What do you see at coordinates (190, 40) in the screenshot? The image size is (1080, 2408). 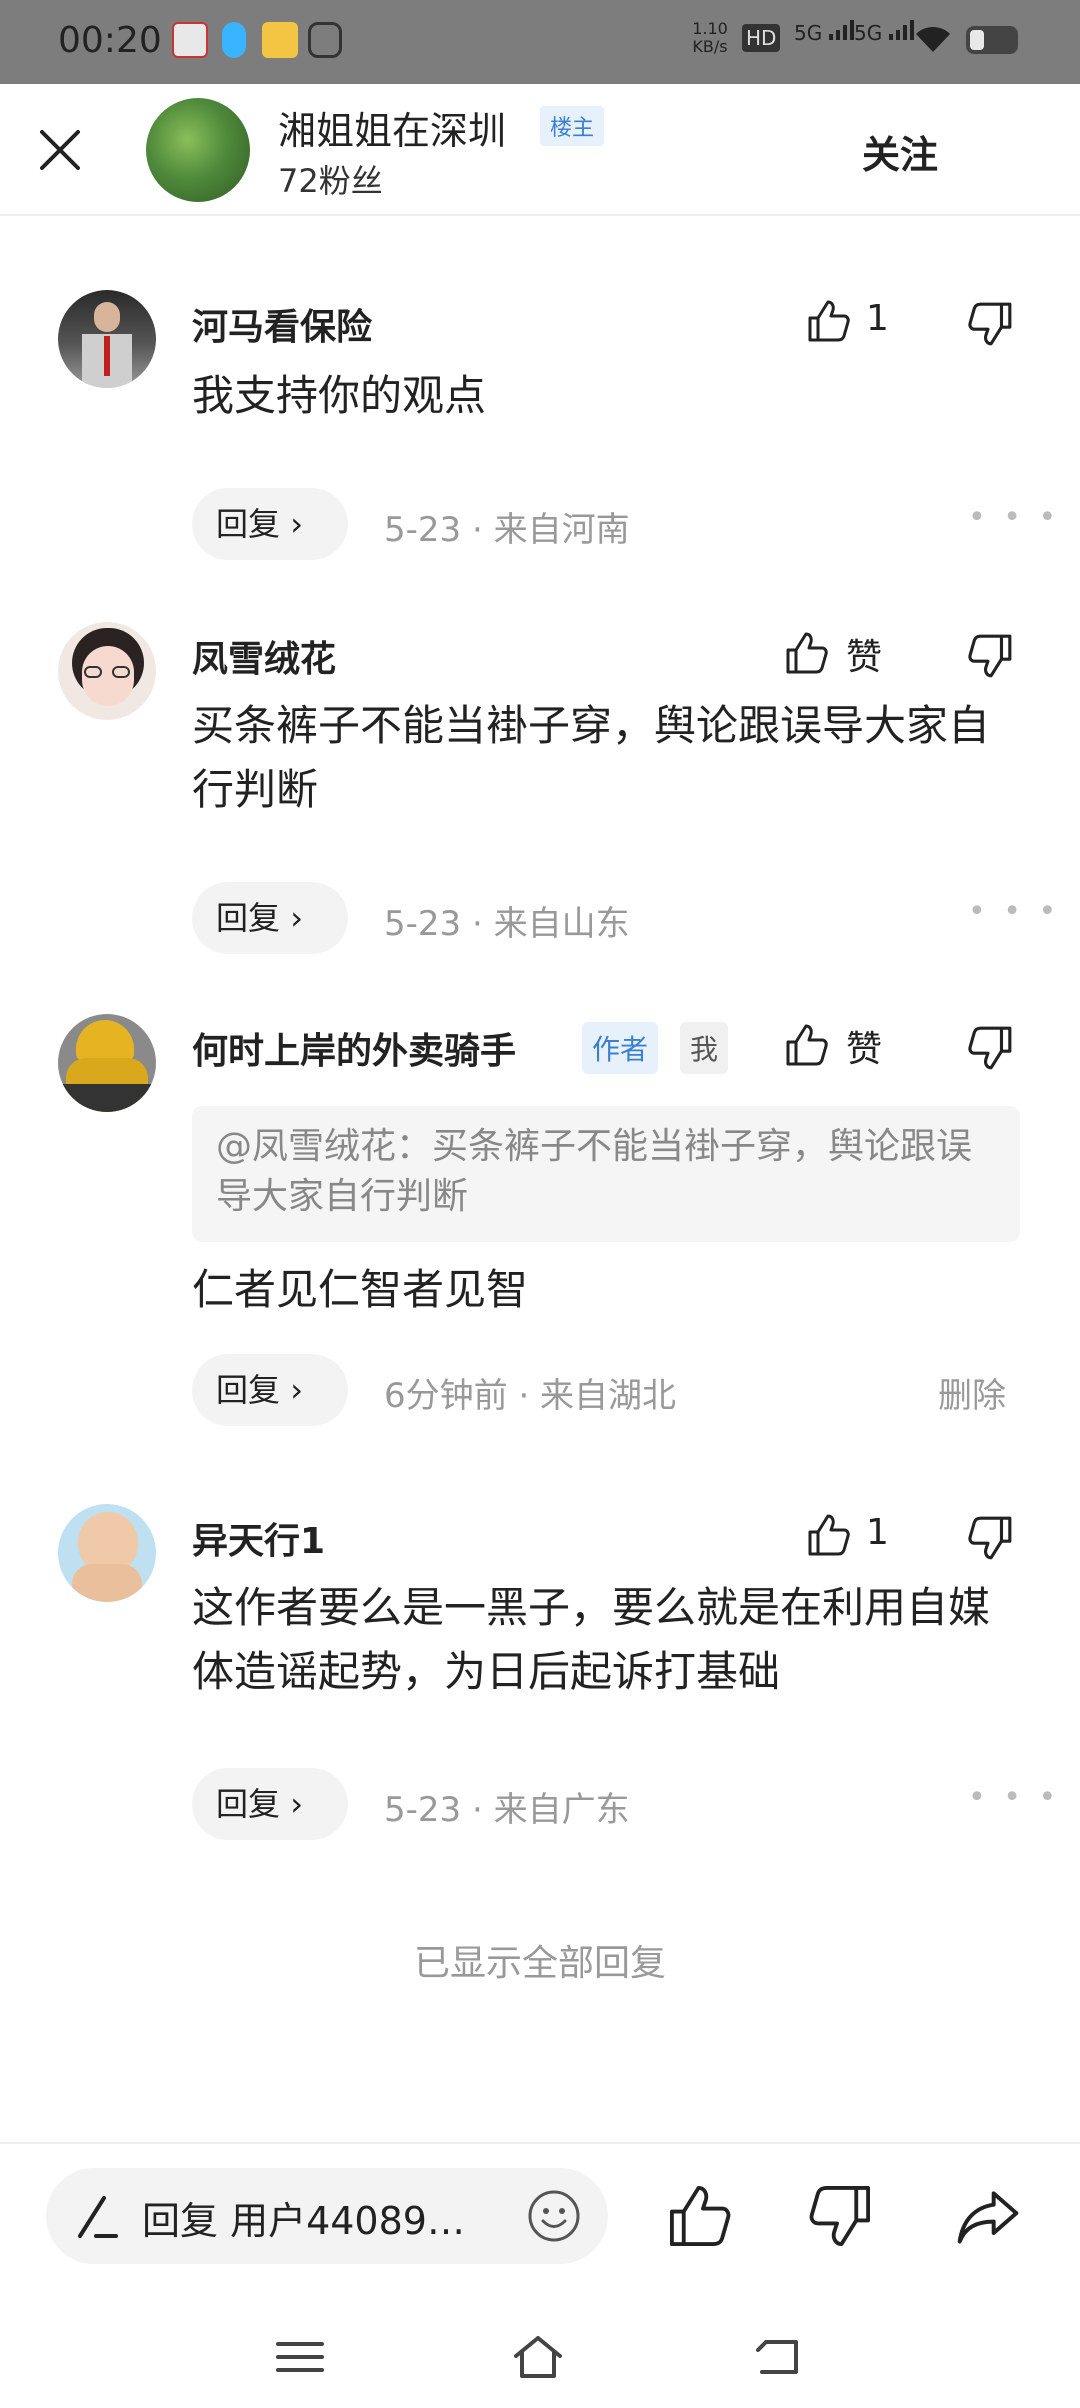 I see `app-notification-icon` at bounding box center [190, 40].